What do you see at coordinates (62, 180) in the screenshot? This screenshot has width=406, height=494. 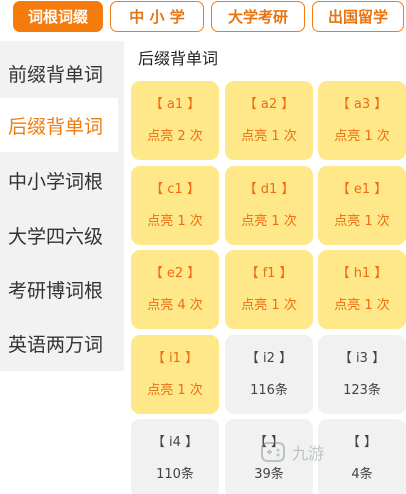 I see `sidebar-item-school-roots: 中小学词根` at bounding box center [62, 180].